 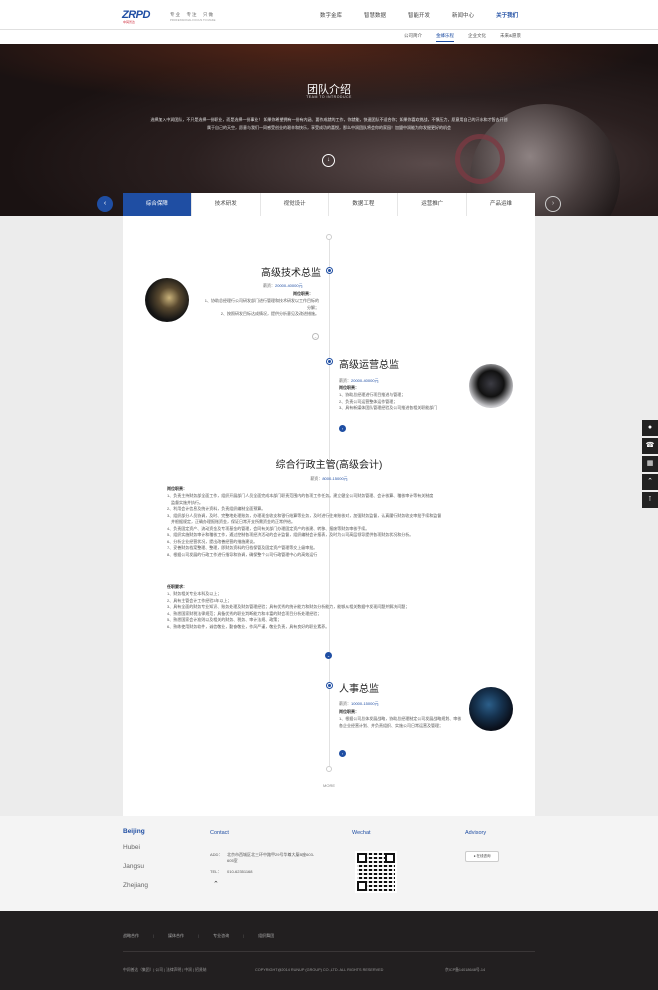 I want to click on city-jiangsu: Jangsu, so click(x=133, y=866).